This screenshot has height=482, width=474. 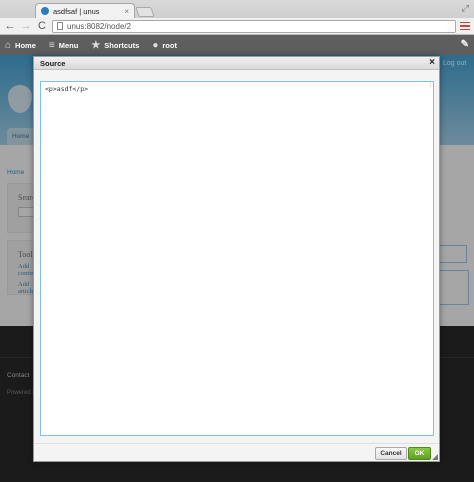 What do you see at coordinates (430, 86) in the screenshot?
I see `scroll-grip-icon: ⁞` at bounding box center [430, 86].